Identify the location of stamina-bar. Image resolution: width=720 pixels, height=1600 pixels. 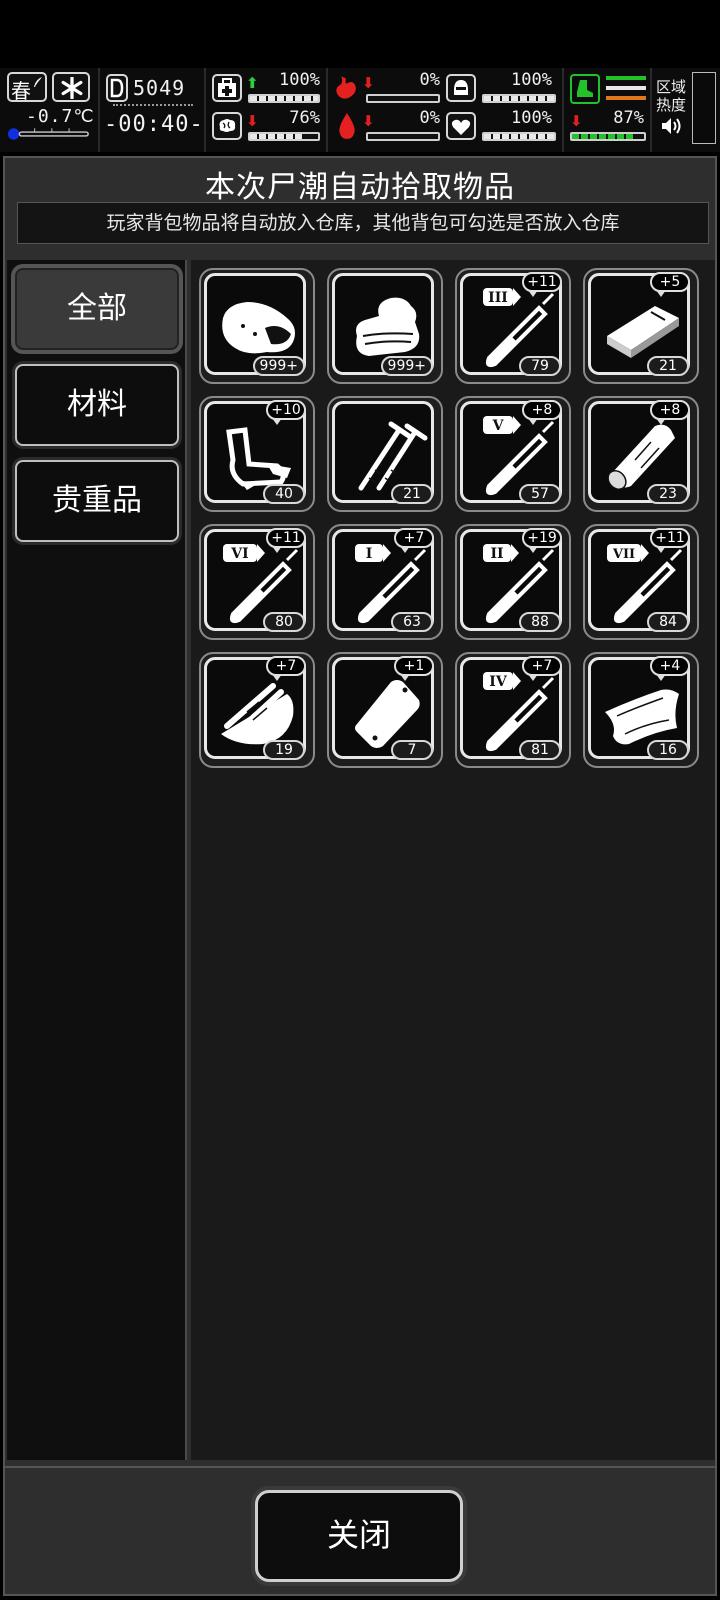
(284, 136).